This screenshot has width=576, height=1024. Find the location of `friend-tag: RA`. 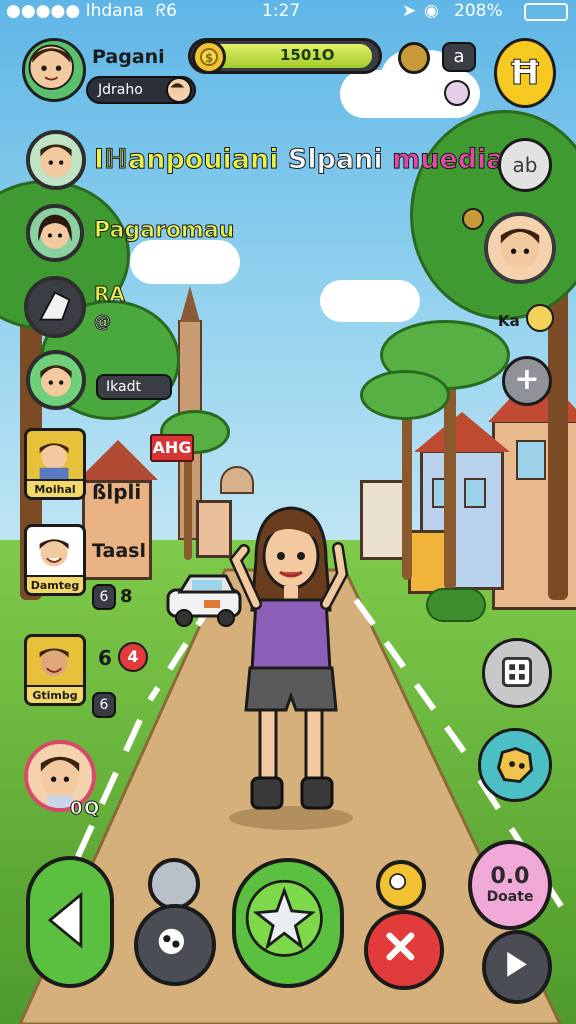

friend-tag: RA is located at coordinates (110, 294).